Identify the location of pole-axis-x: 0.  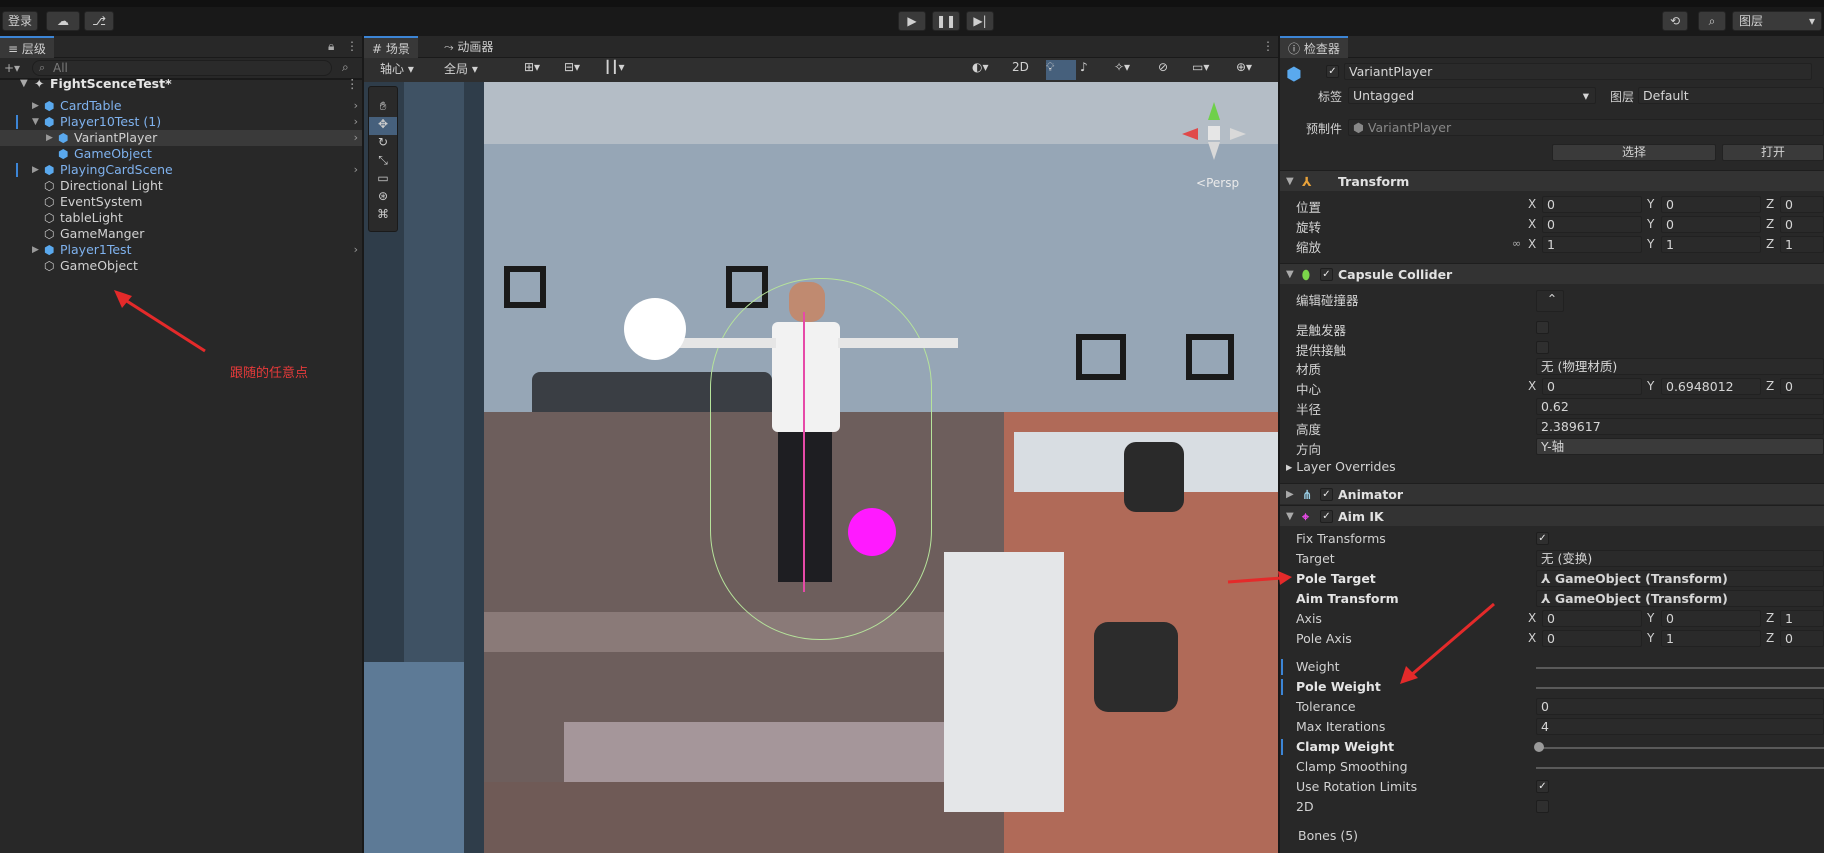
(1592, 638).